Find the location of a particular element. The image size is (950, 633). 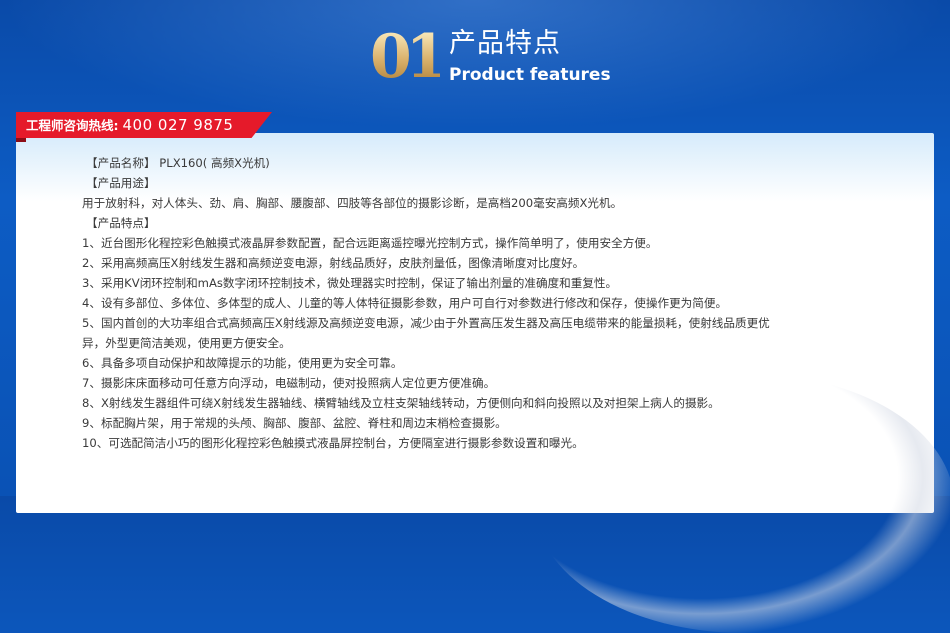

section-title-zh: 产品特点 is located at coordinates (505, 43).